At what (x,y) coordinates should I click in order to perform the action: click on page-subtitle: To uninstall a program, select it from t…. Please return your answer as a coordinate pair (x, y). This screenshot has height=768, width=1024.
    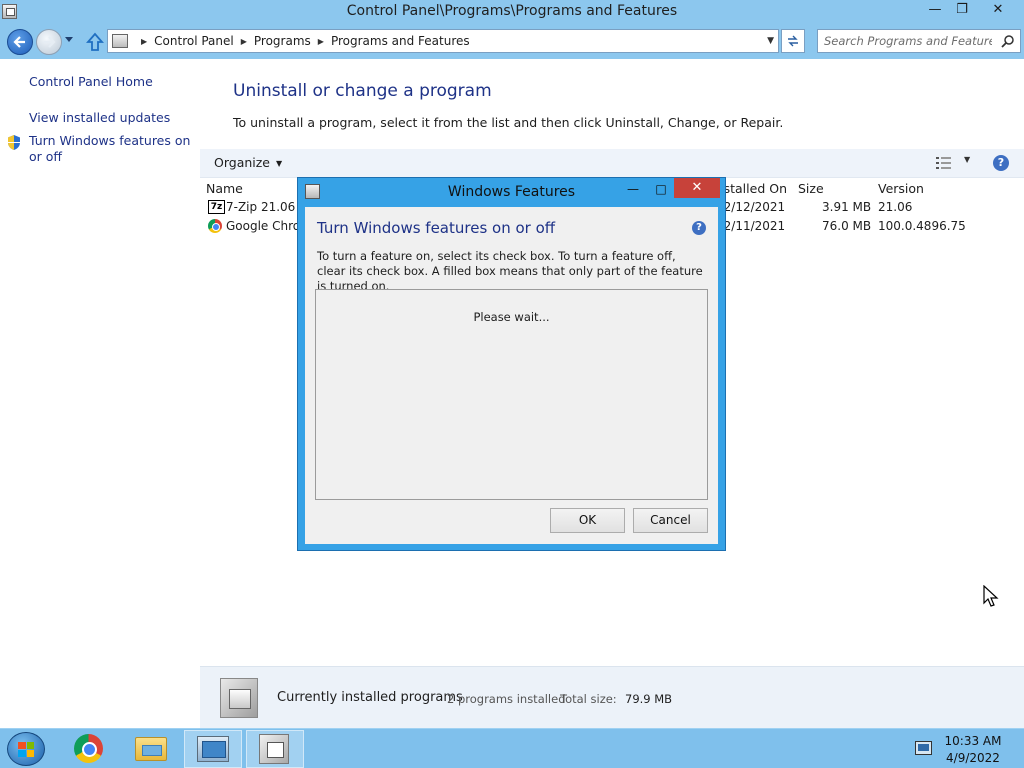
    Looking at the image, I should click on (508, 122).